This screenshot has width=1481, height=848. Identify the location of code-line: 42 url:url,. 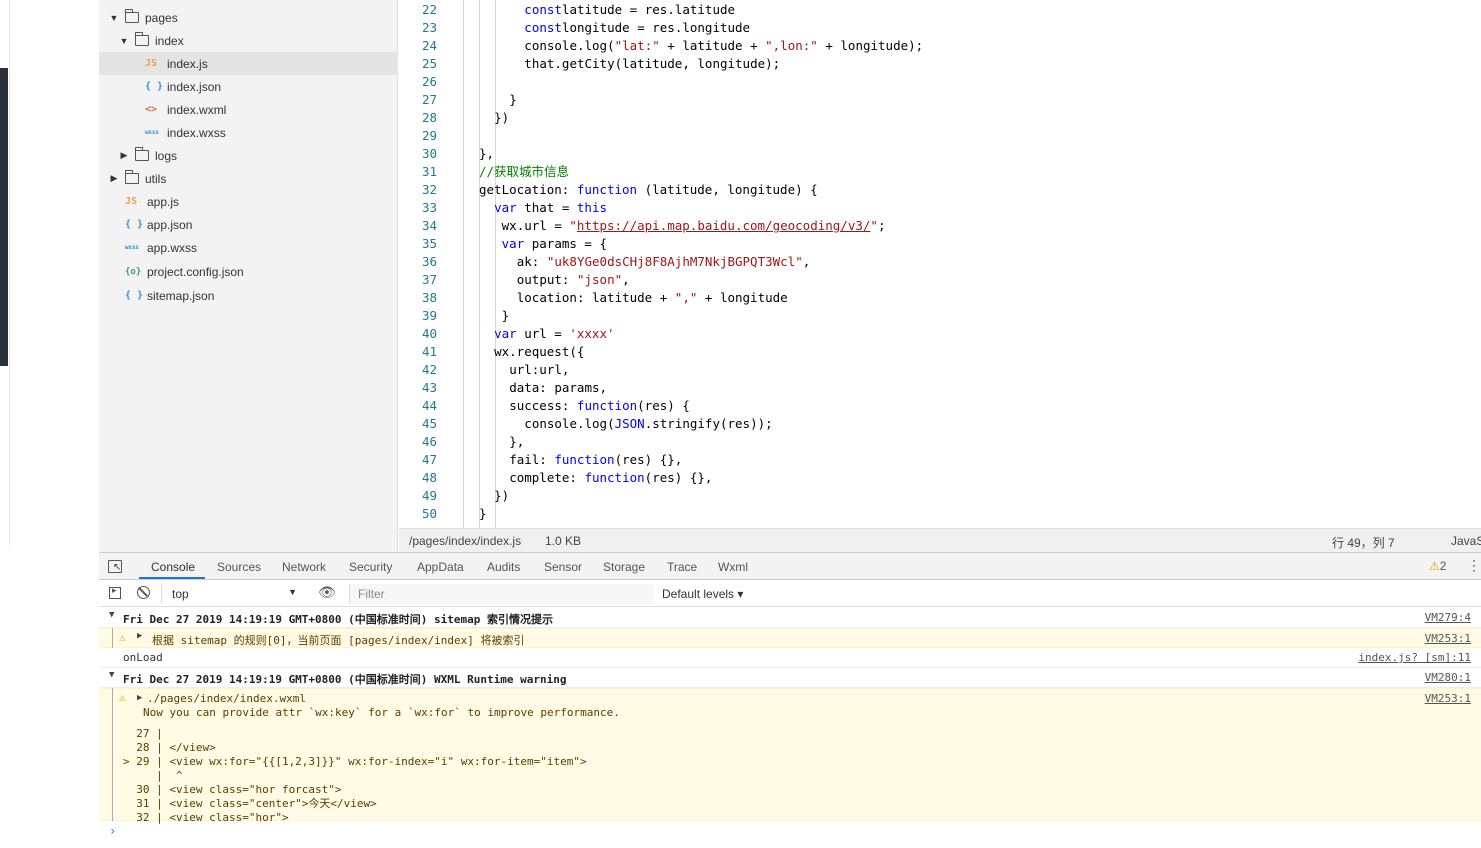
(940, 370).